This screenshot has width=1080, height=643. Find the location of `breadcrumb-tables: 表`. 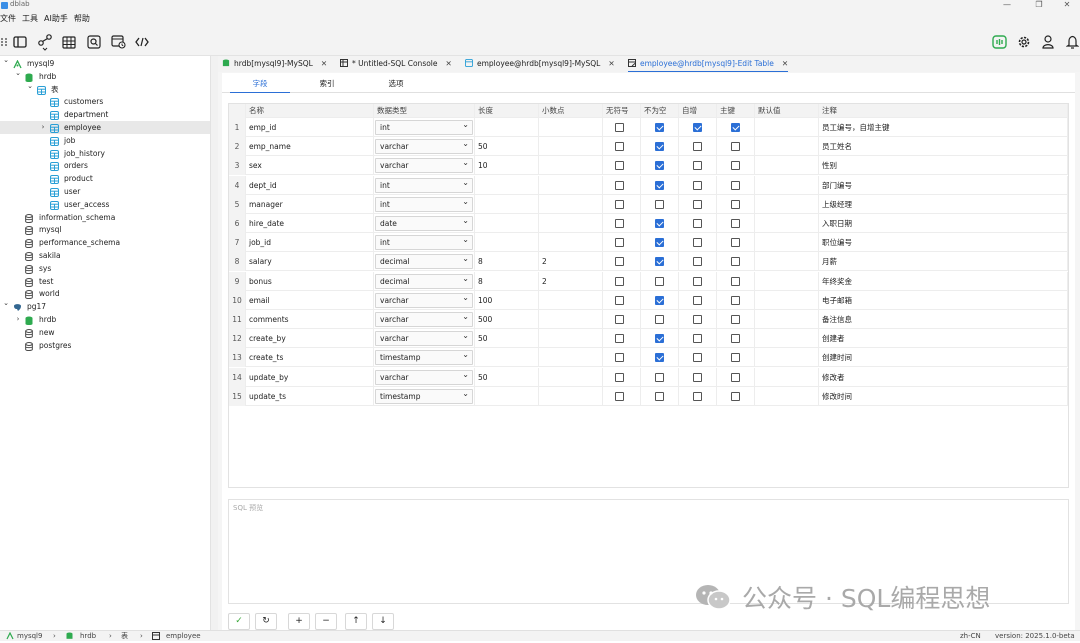

breadcrumb-tables: 表 is located at coordinates (124, 636).